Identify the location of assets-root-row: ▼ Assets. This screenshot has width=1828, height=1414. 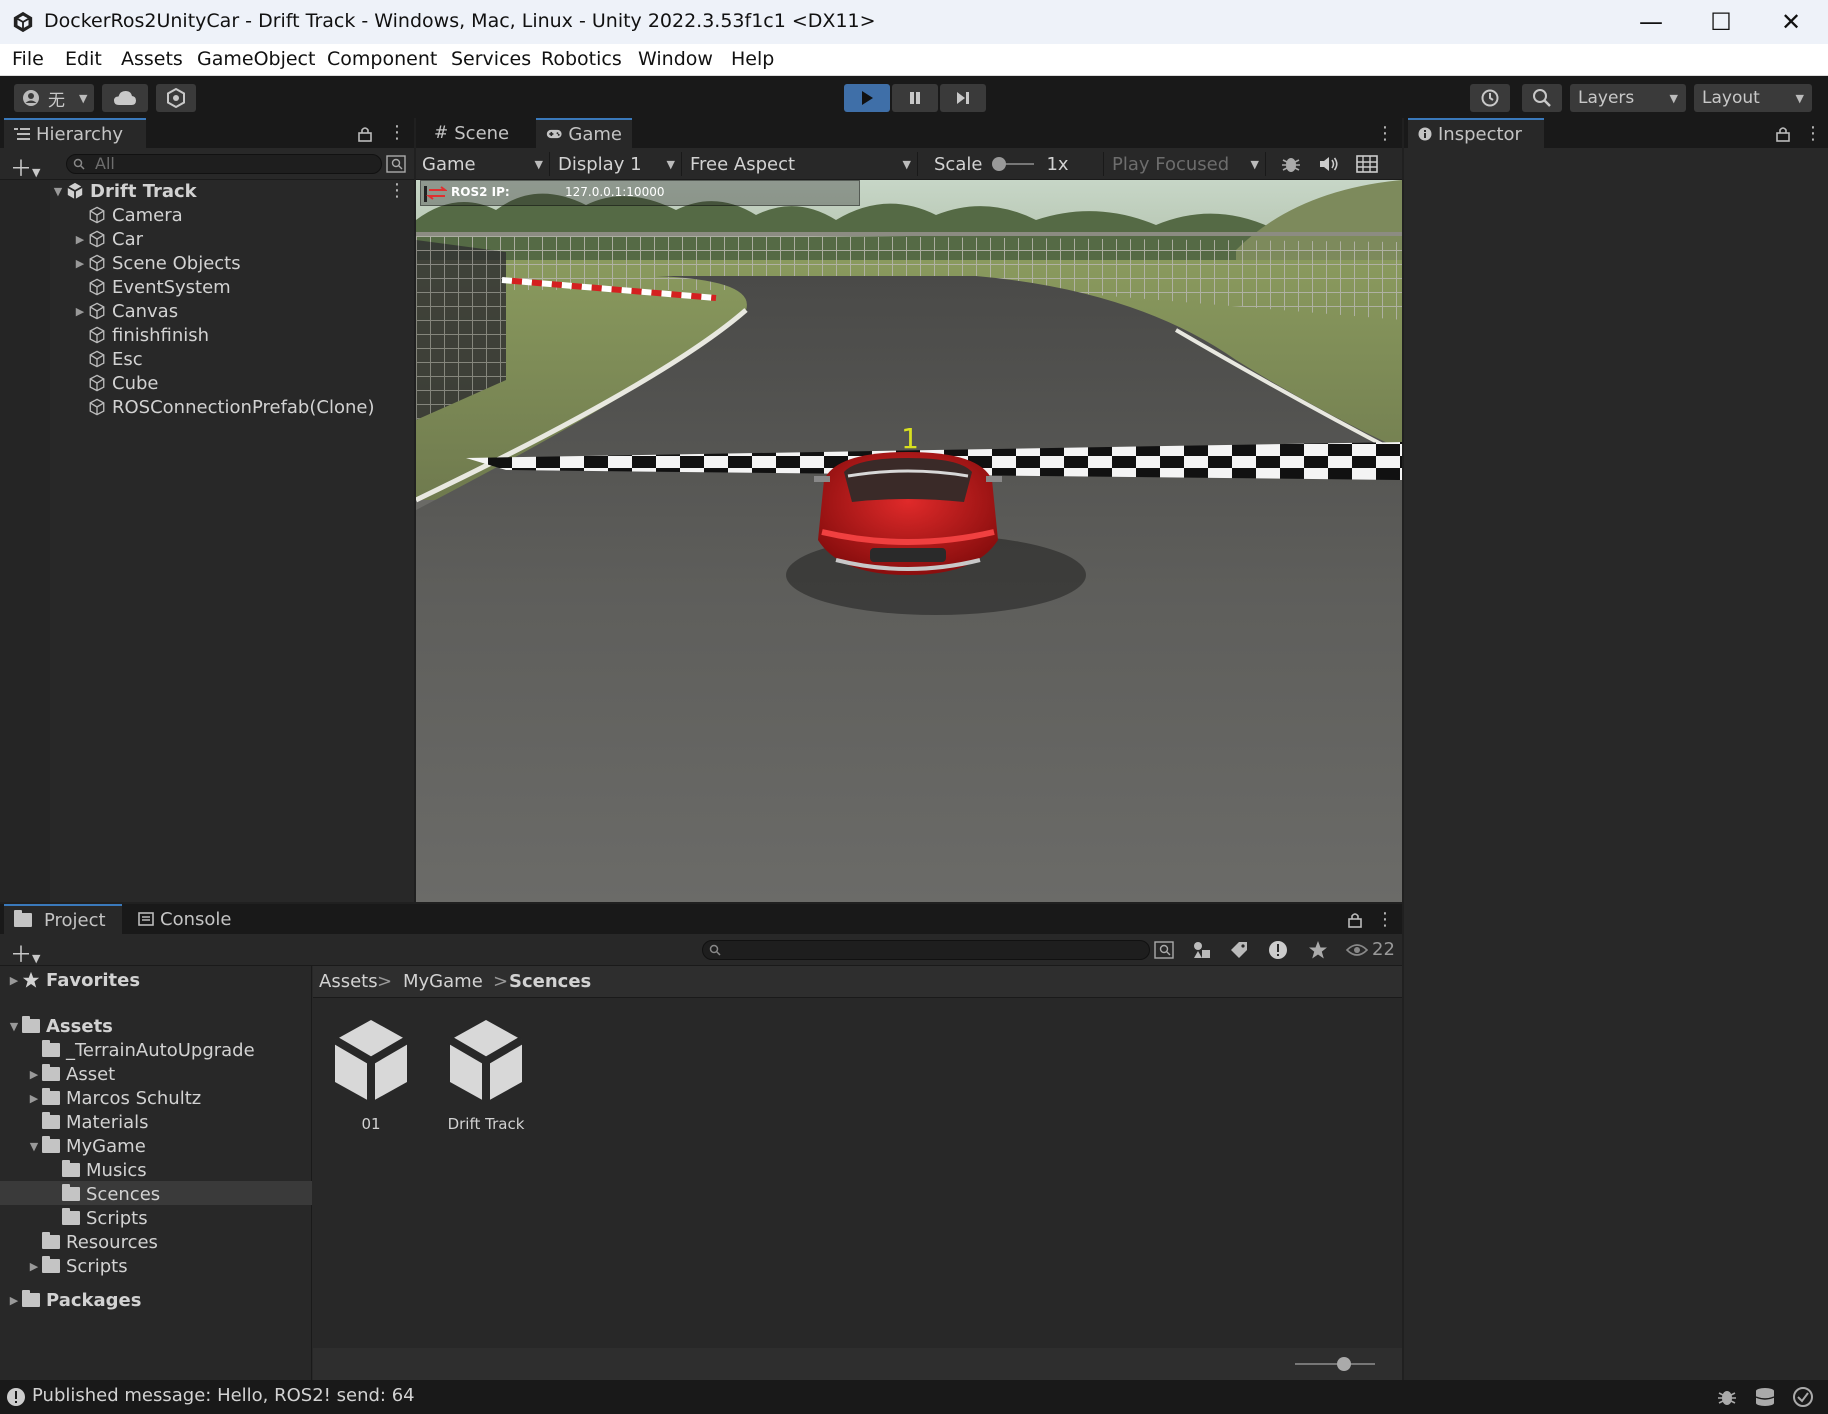
(59, 1026).